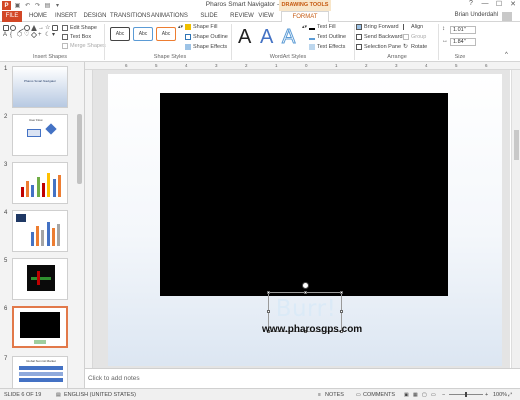  I want to click on wordart-more-icon: ▴▾, so click(304, 27).